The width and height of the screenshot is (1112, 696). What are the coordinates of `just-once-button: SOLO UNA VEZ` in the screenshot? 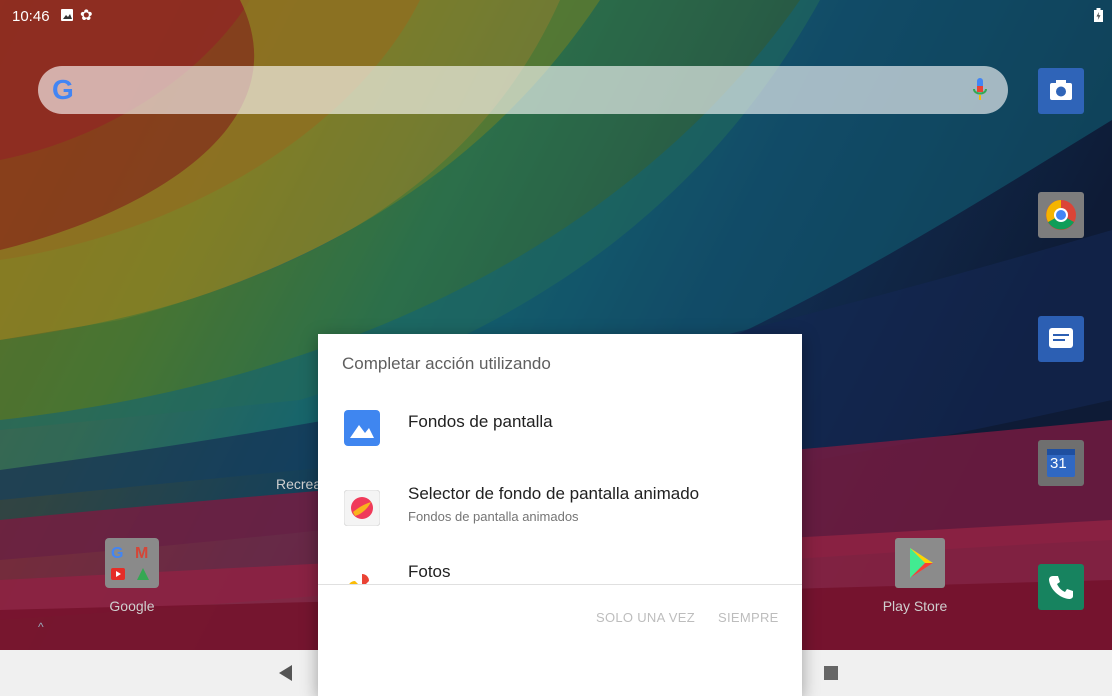 It's located at (645, 617).